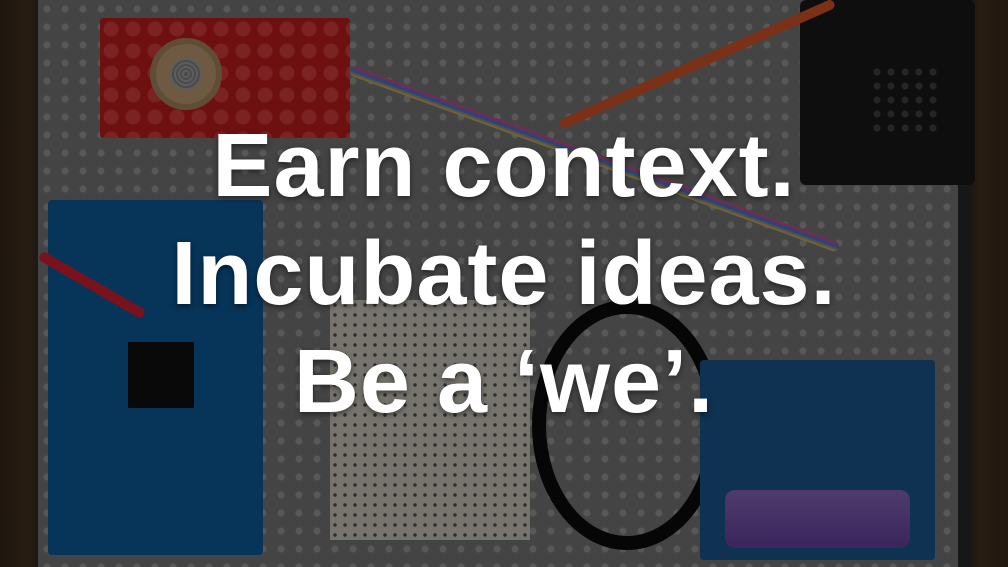  I want to click on caption-line-1: Earn context., so click(504, 166).